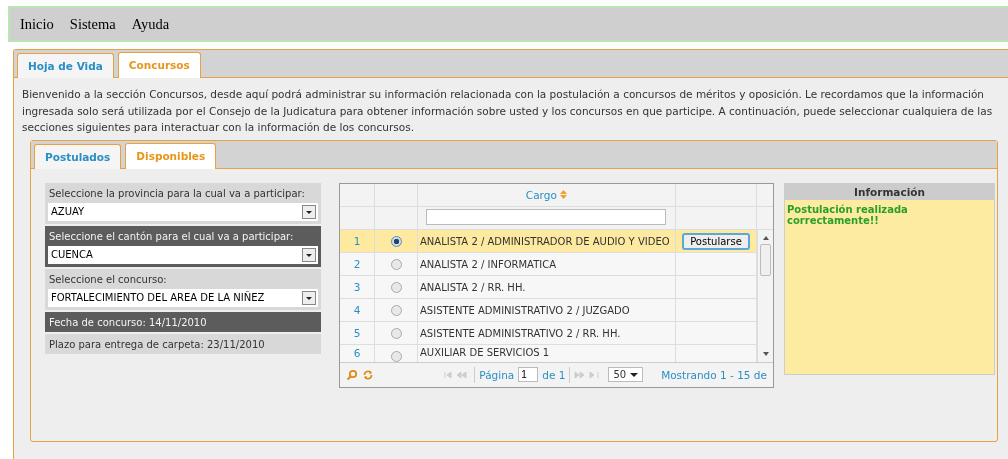  Describe the element at coordinates (92, 24) in the screenshot. I see `menu-item: Sistema` at that location.